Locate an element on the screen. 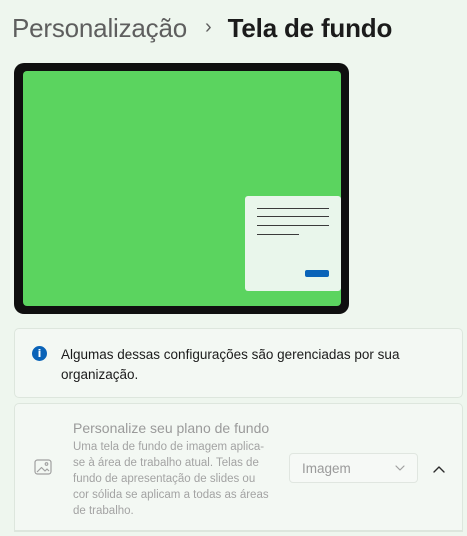 The image size is (467, 536). info-icon: i is located at coordinates (39, 353).